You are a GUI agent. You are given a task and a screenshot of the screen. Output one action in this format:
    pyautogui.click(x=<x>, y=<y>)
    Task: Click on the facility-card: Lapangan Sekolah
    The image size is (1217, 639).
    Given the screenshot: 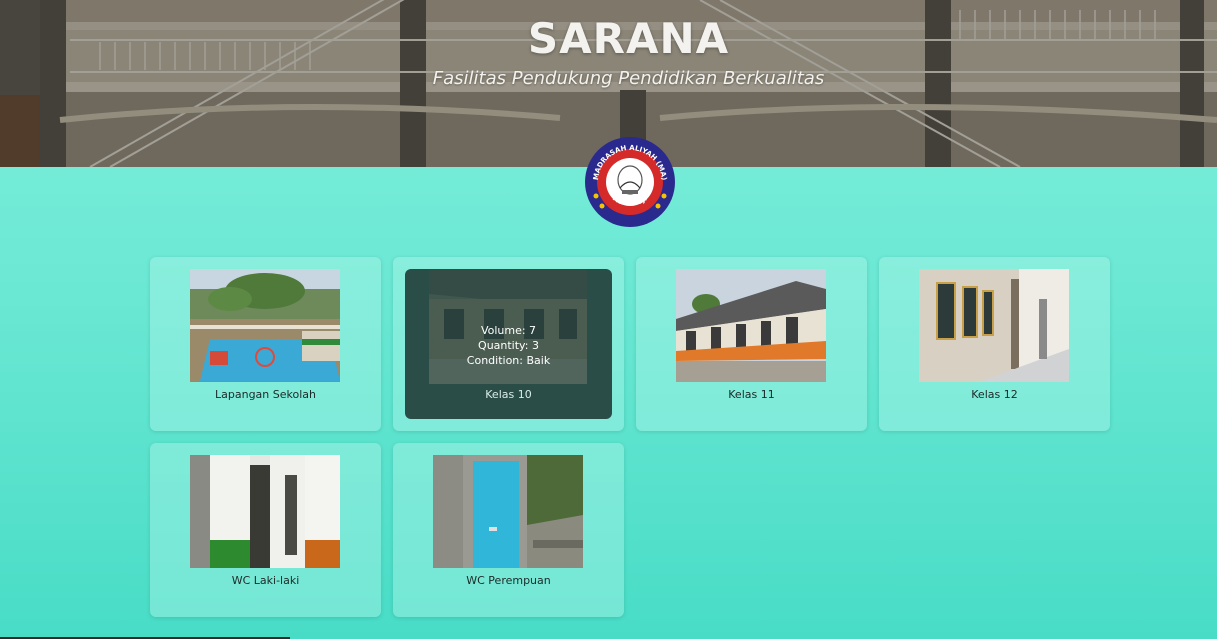 What is the action you would take?
    pyautogui.click(x=265, y=344)
    